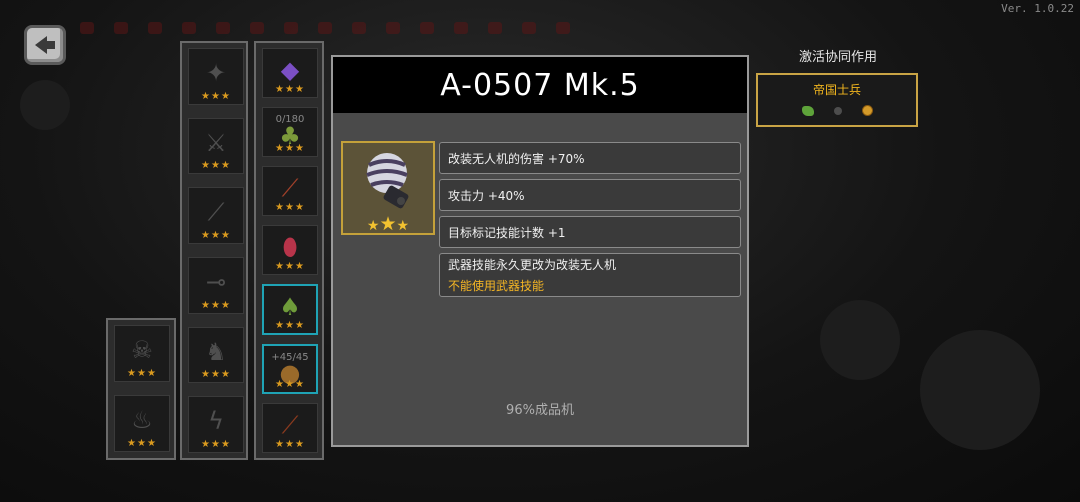 Image resolution: width=1080 pixels, height=502 pixels. Describe the element at coordinates (1037, 8) in the screenshot. I see `version-label: Ver. 1.0.22` at that location.